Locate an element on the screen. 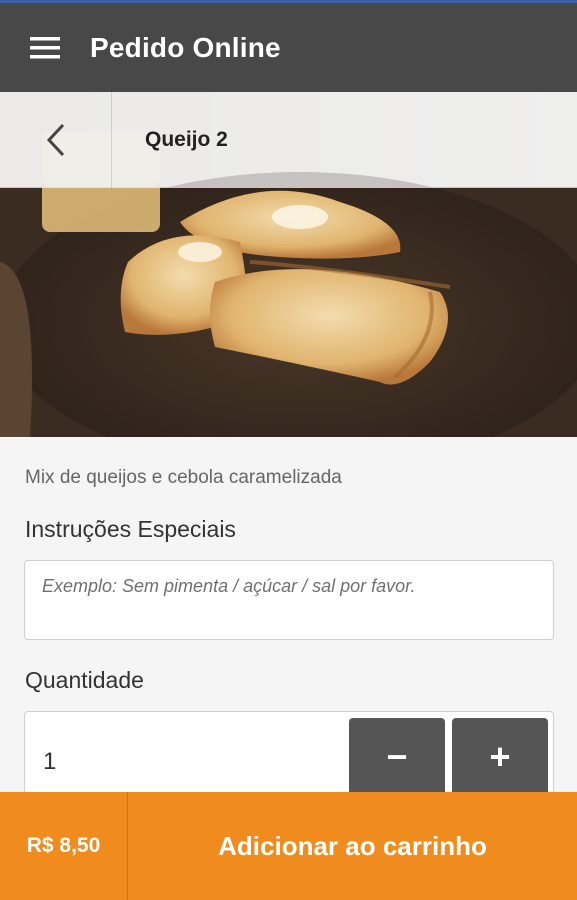 The image size is (577, 900). item-name: Queijo 2 is located at coordinates (186, 139).